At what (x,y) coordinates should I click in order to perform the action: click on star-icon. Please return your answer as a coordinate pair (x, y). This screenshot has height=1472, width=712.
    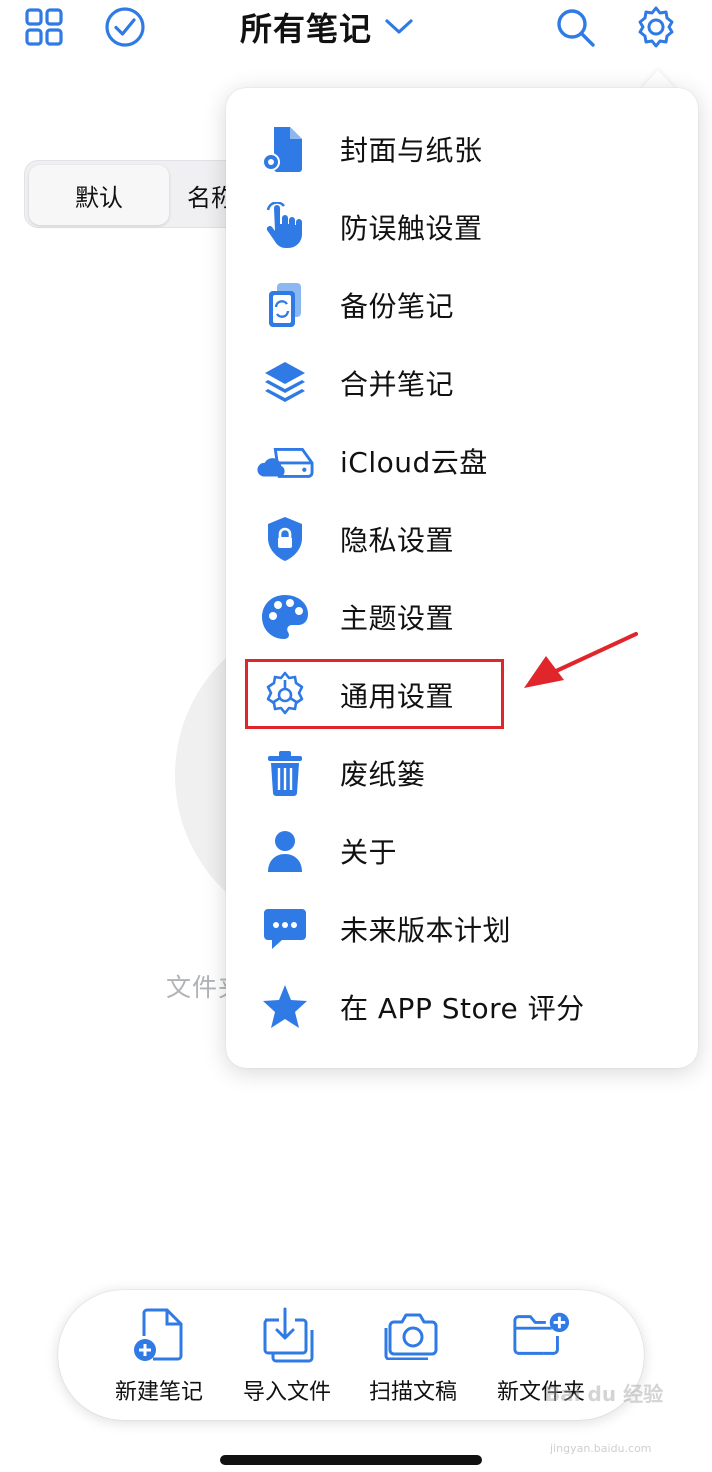
    Looking at the image, I should click on (285, 1007).